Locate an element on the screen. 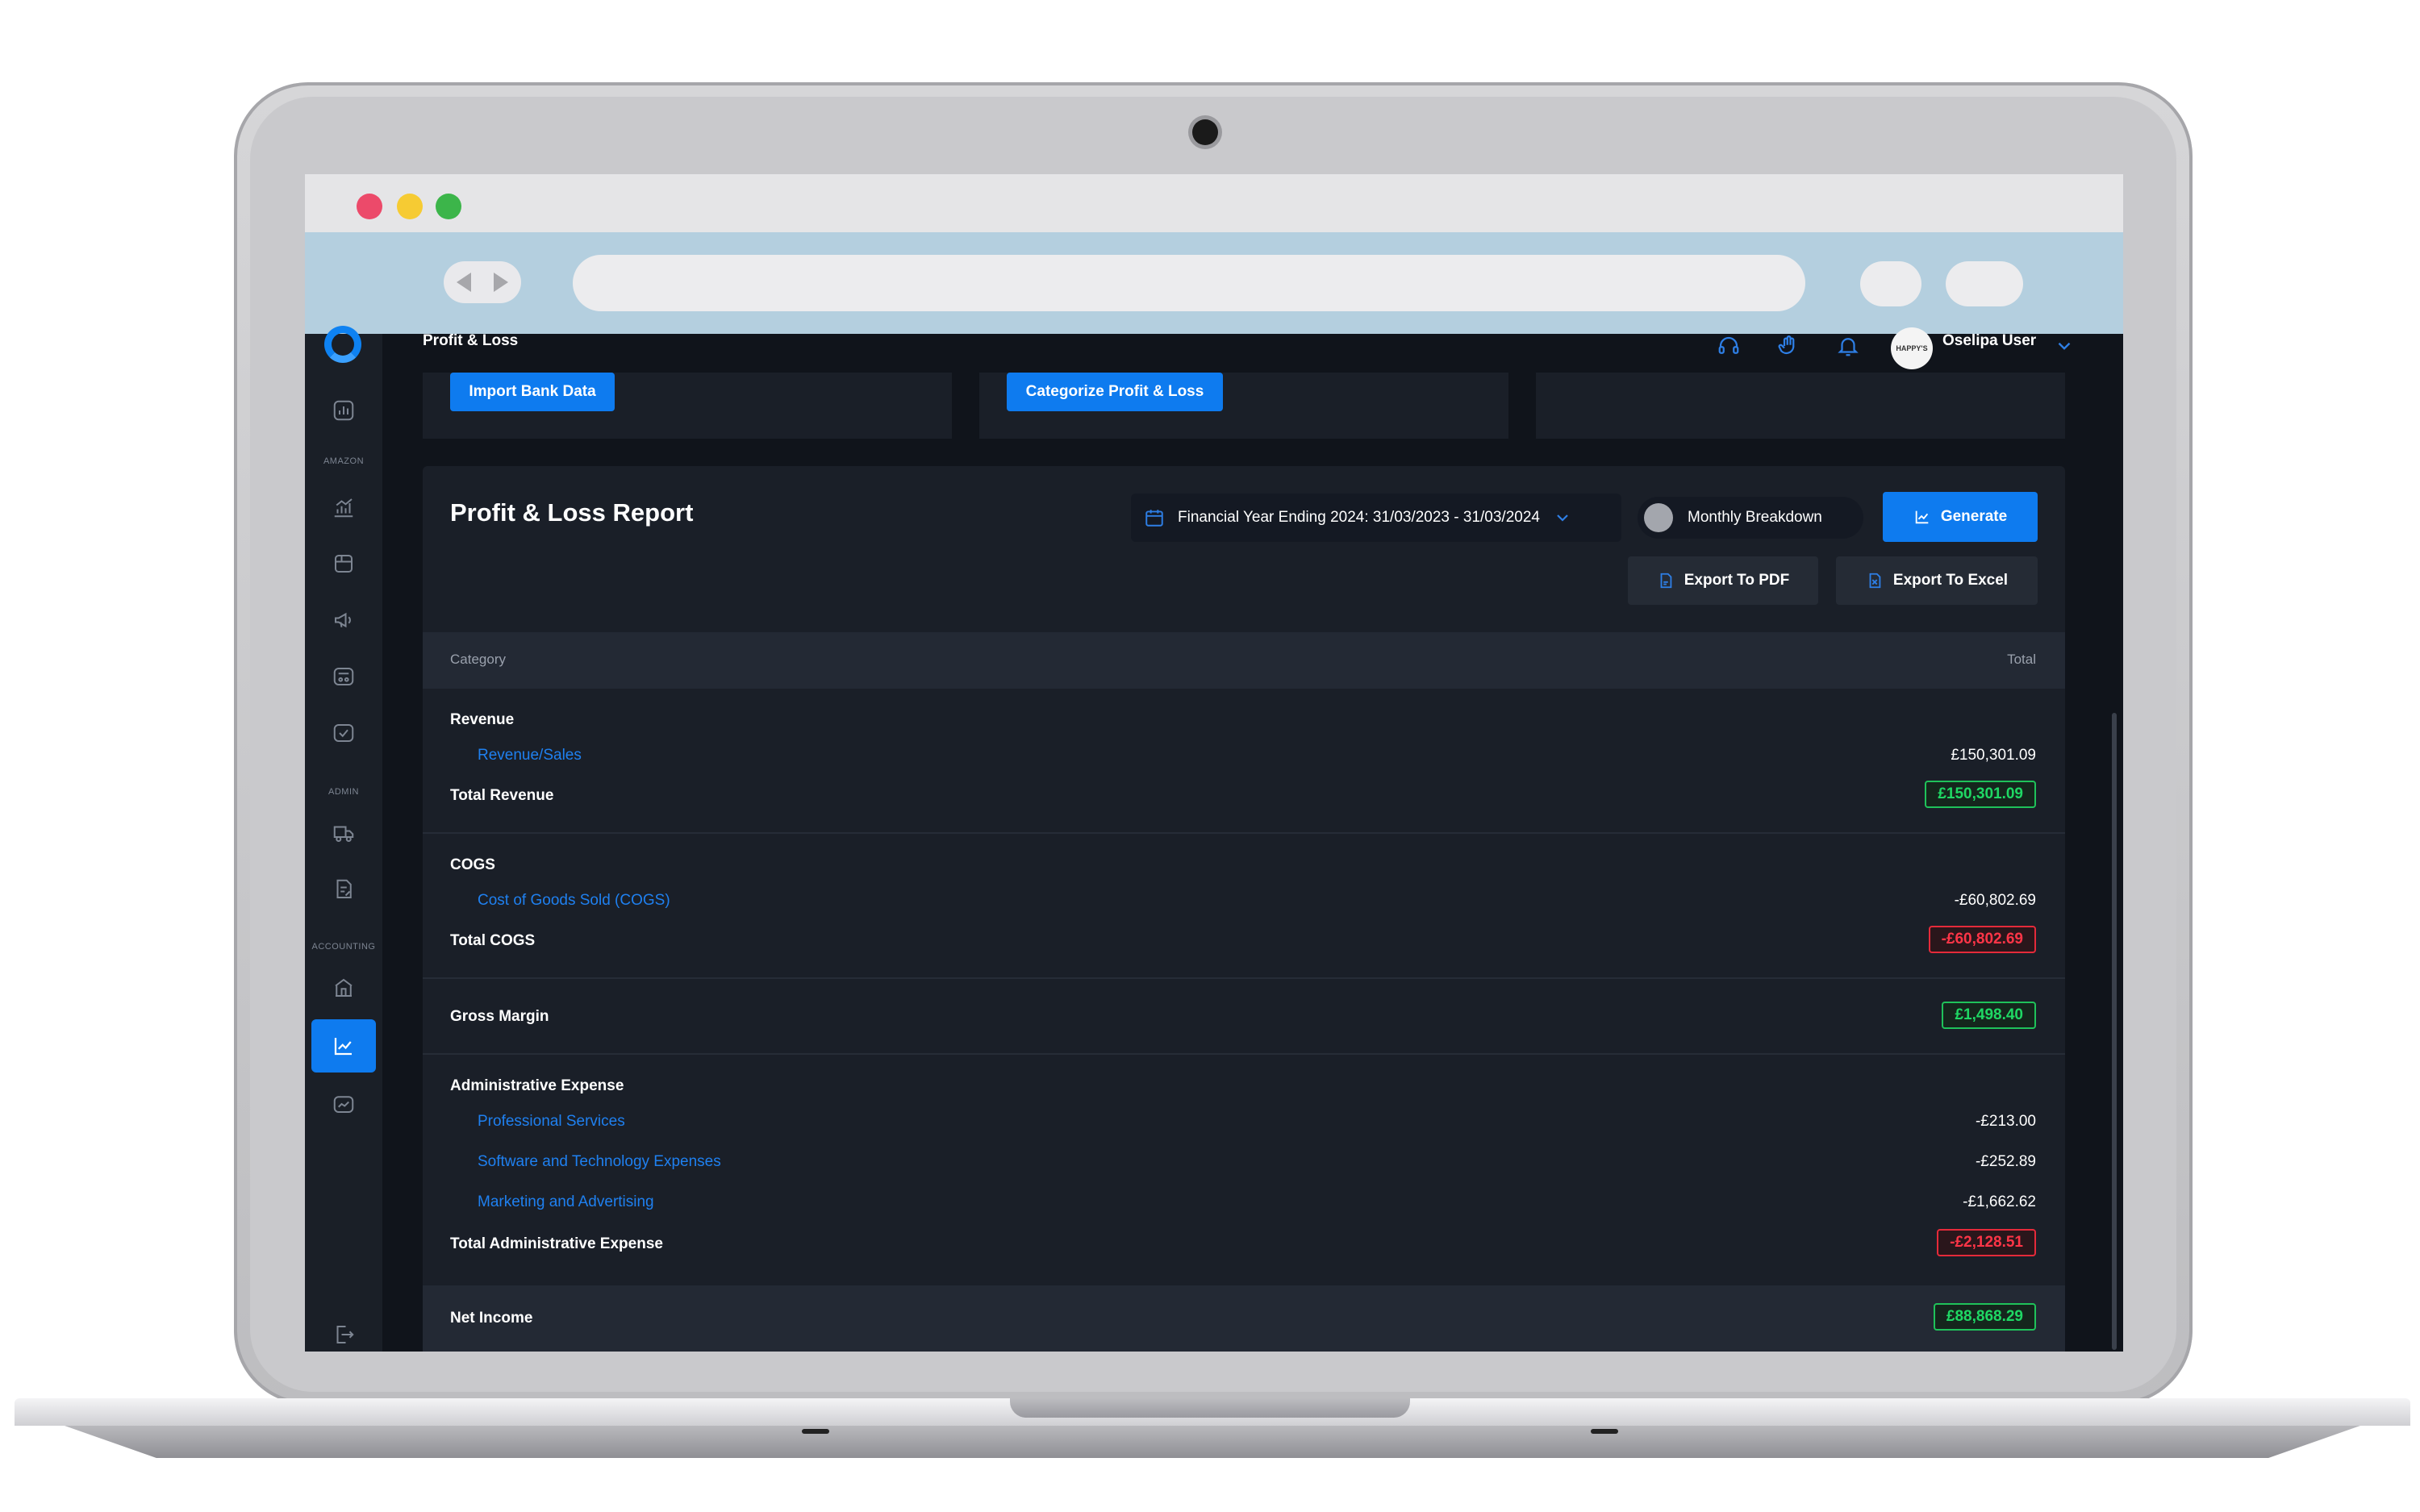  export-excel-button: Export To Excel is located at coordinates (1937, 580).